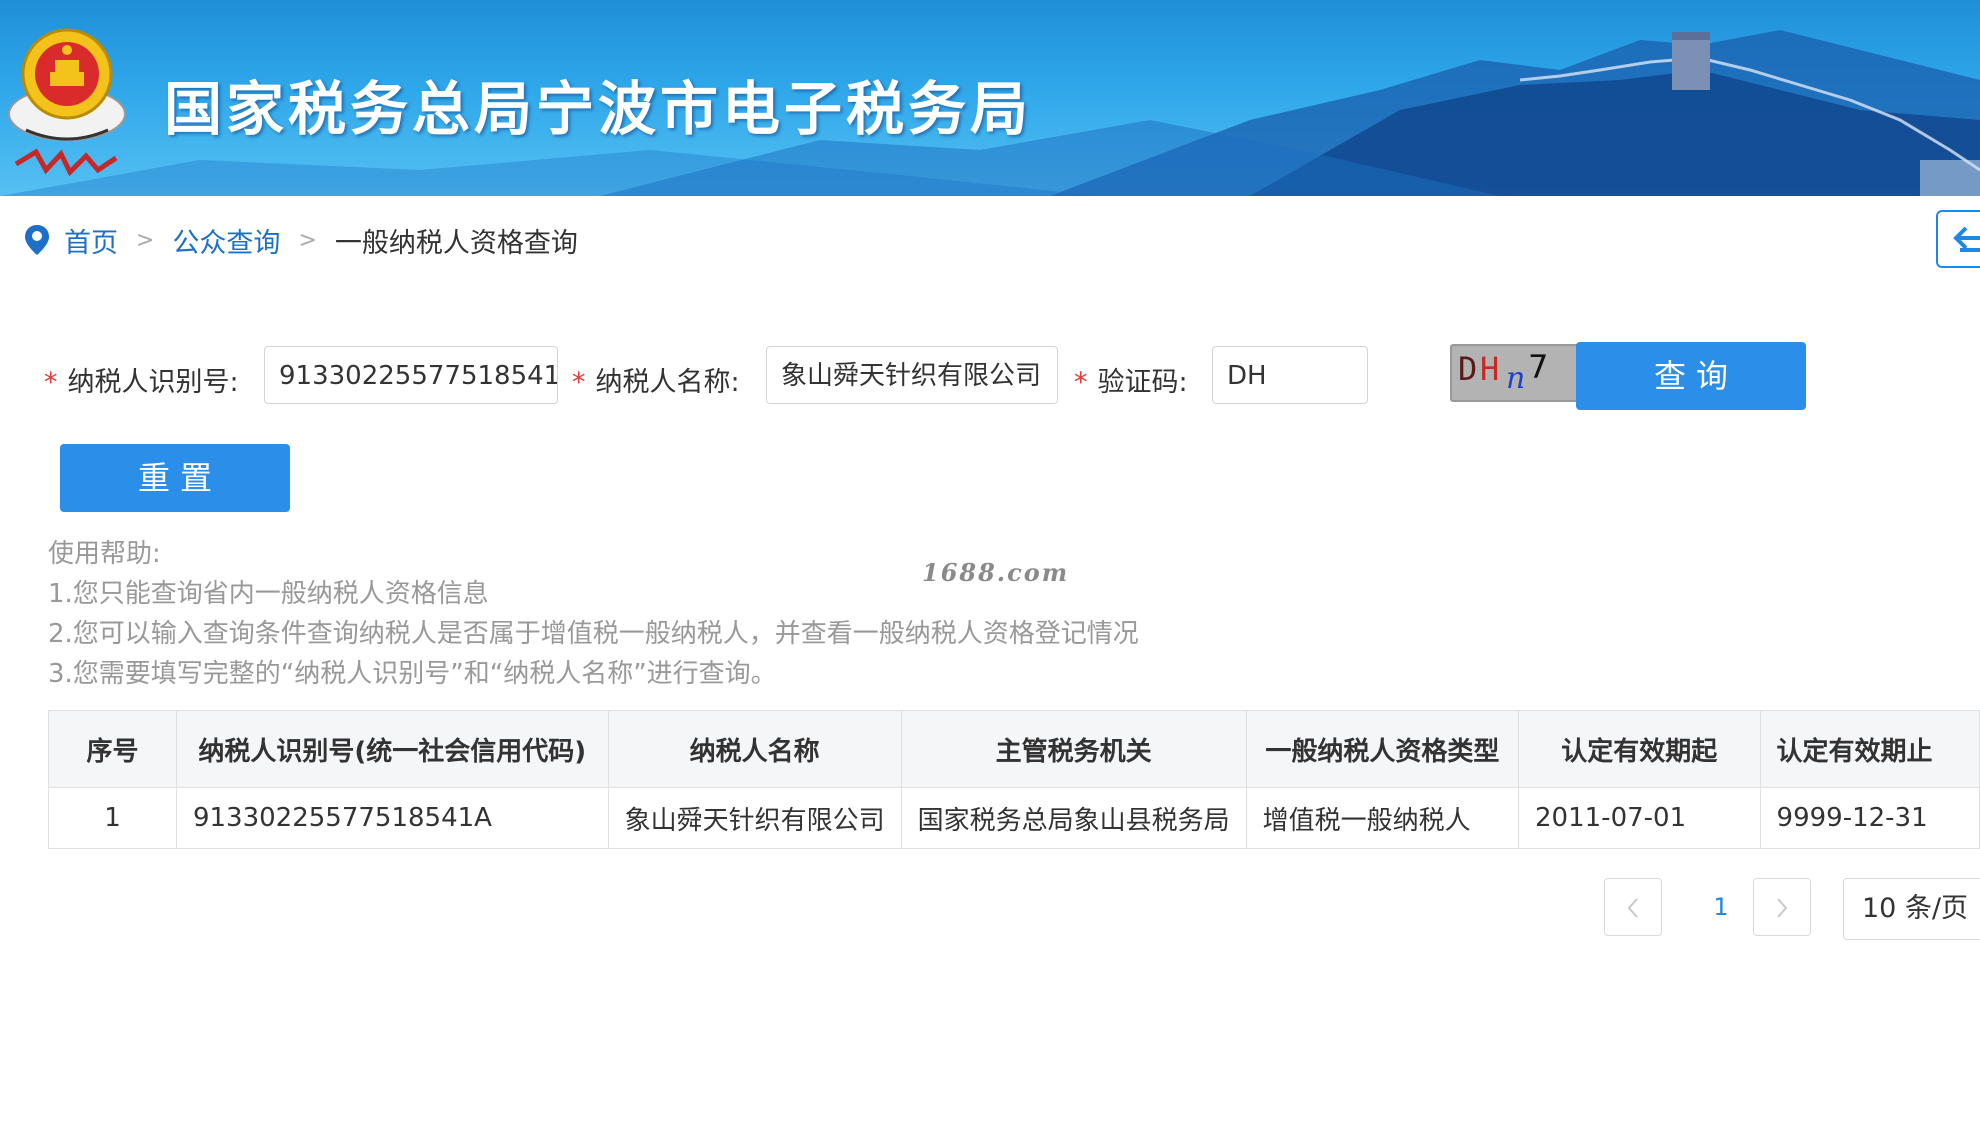 Image resolution: width=1980 pixels, height=1147 pixels. I want to click on column-header: 一般纳税人资格类型, so click(1382, 749).